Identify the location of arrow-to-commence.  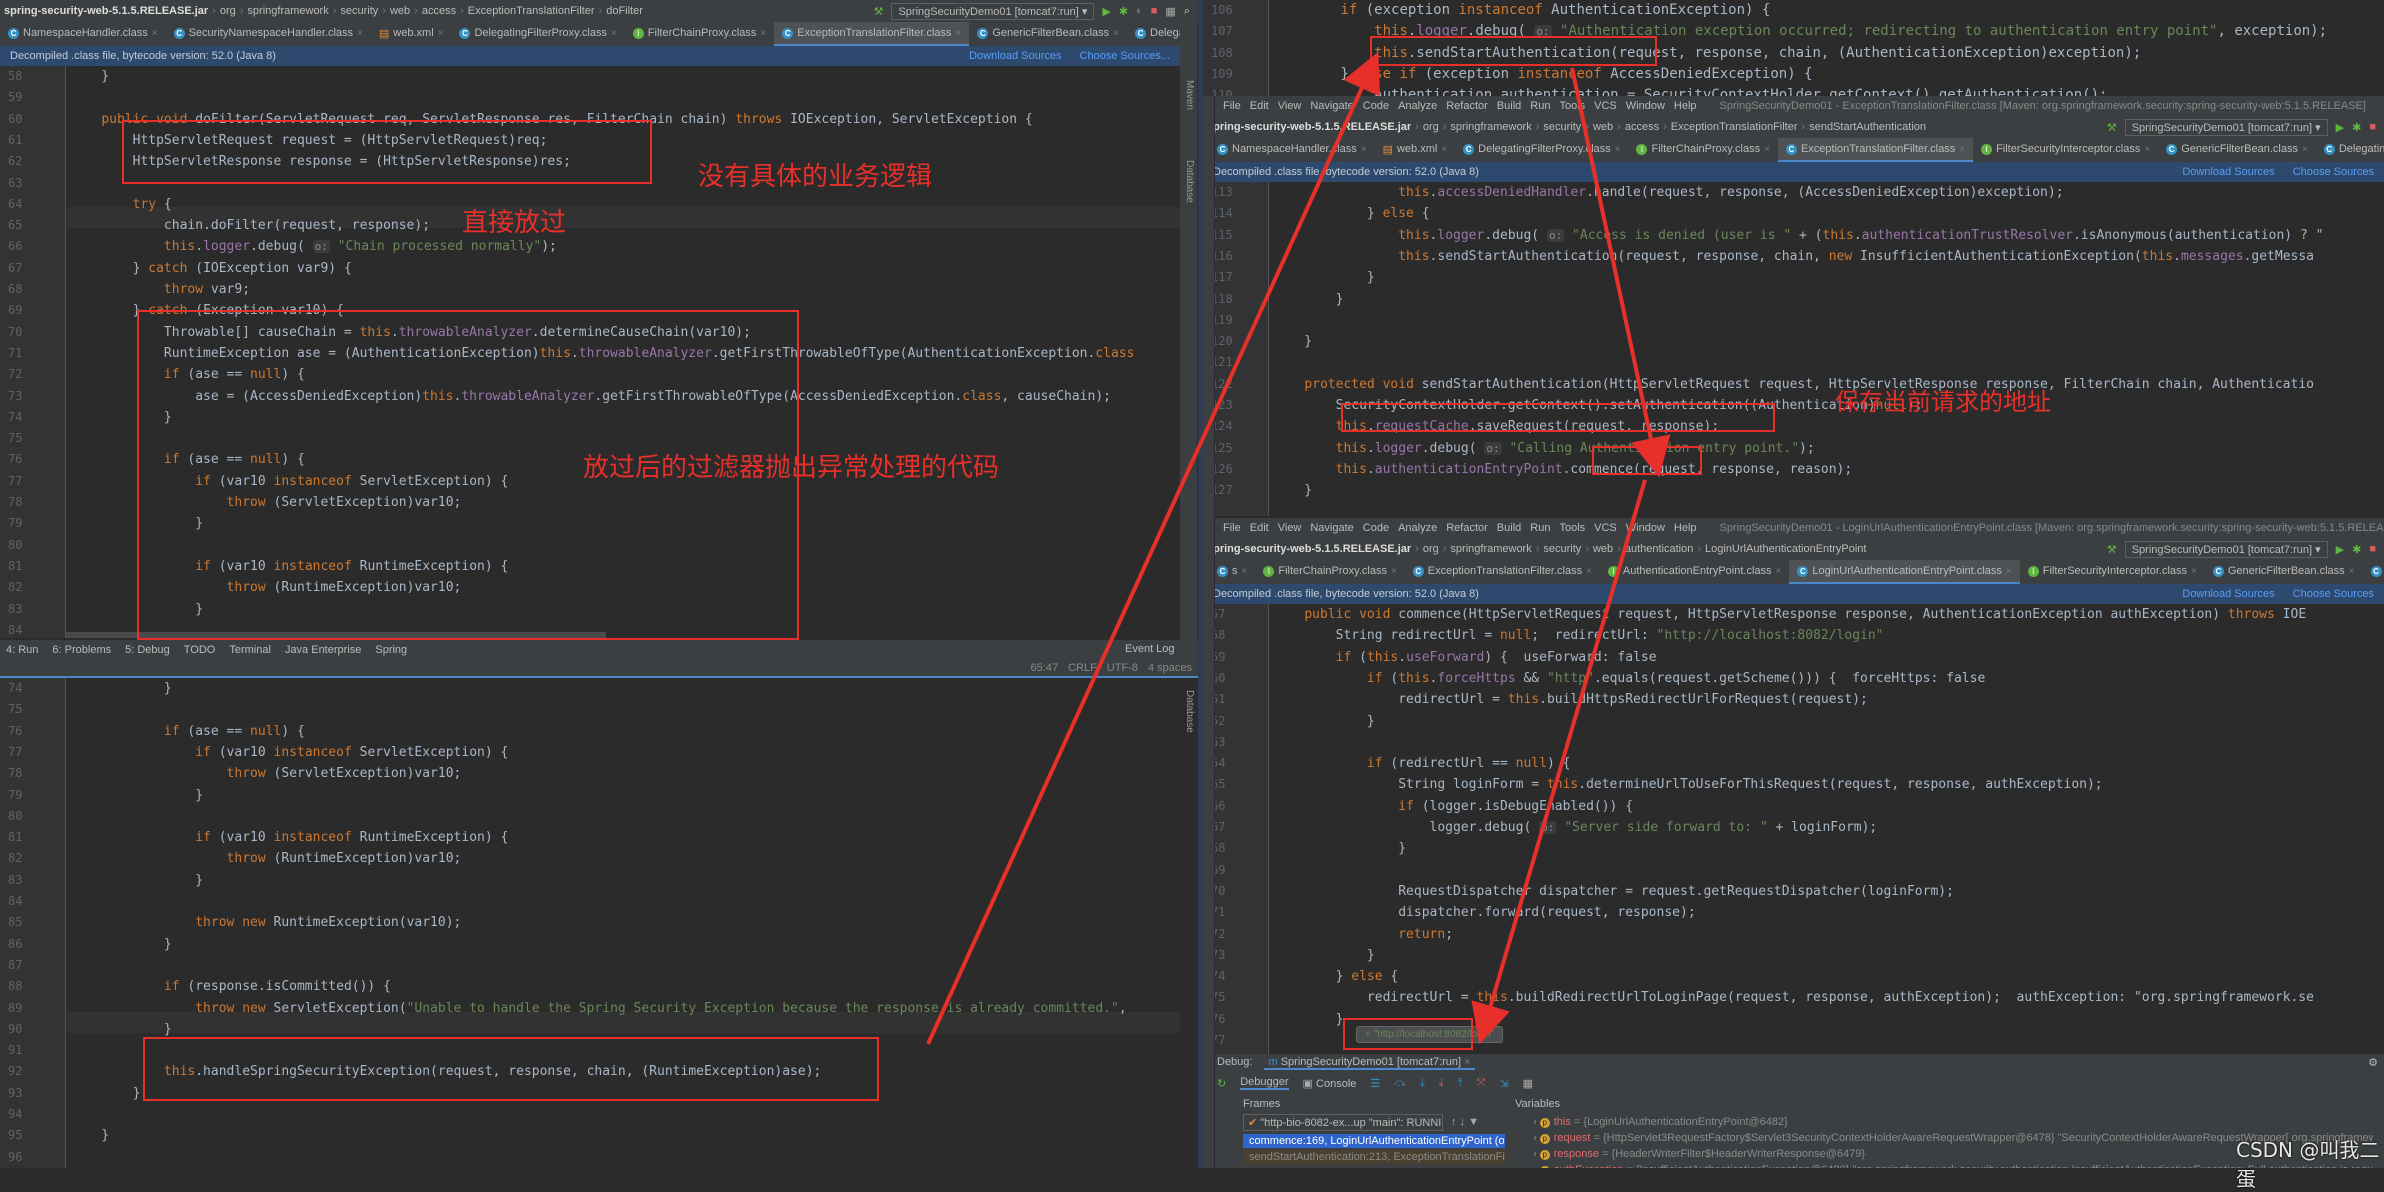
(1613, 263).